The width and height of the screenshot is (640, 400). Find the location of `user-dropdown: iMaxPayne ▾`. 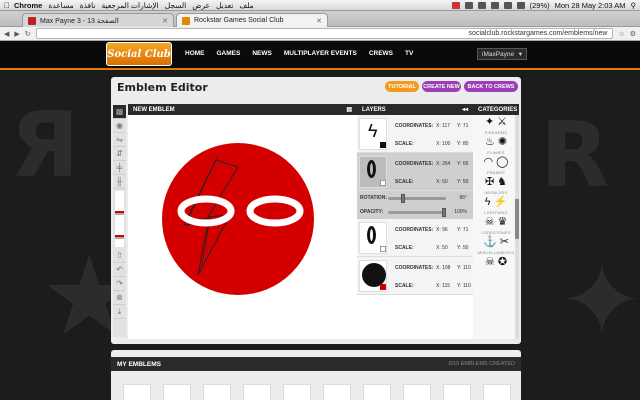

user-dropdown: iMaxPayne ▾ is located at coordinates (502, 54).